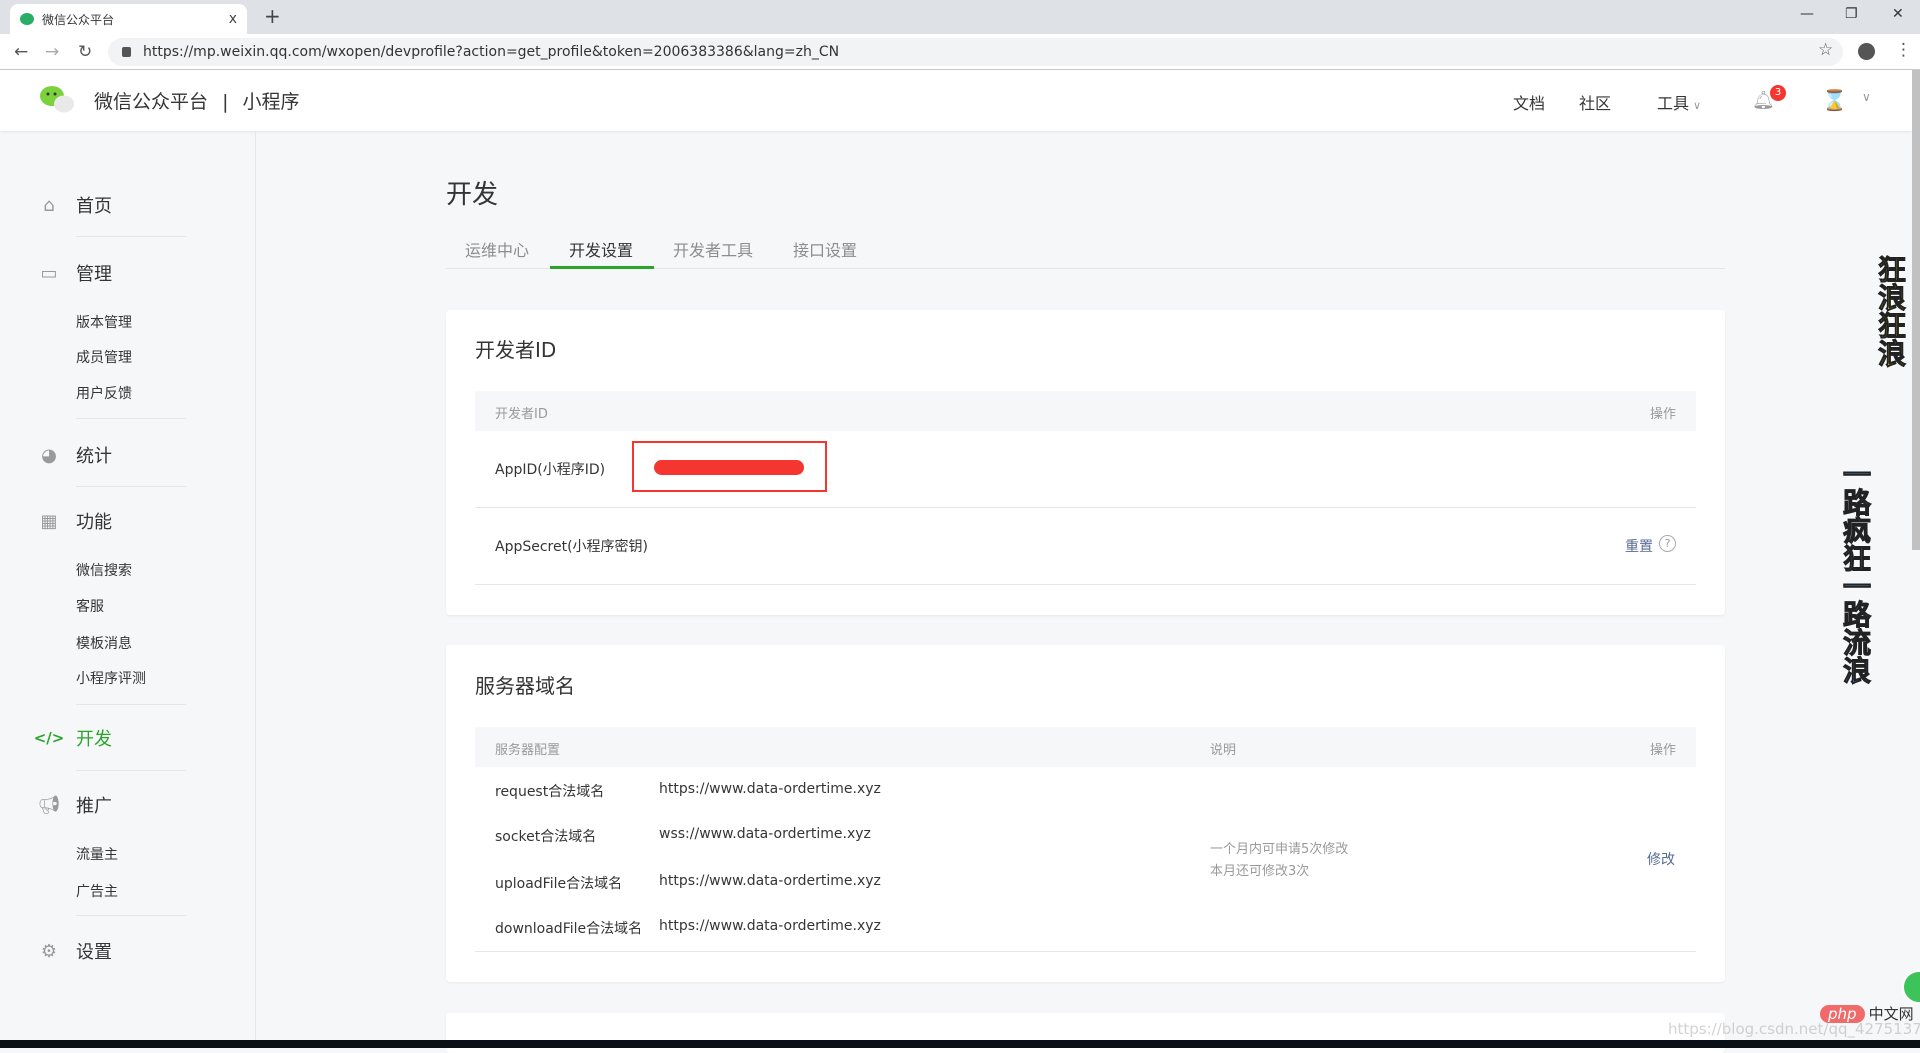  I want to click on upload-domain-label: uploadFile合法域名, so click(559, 884).